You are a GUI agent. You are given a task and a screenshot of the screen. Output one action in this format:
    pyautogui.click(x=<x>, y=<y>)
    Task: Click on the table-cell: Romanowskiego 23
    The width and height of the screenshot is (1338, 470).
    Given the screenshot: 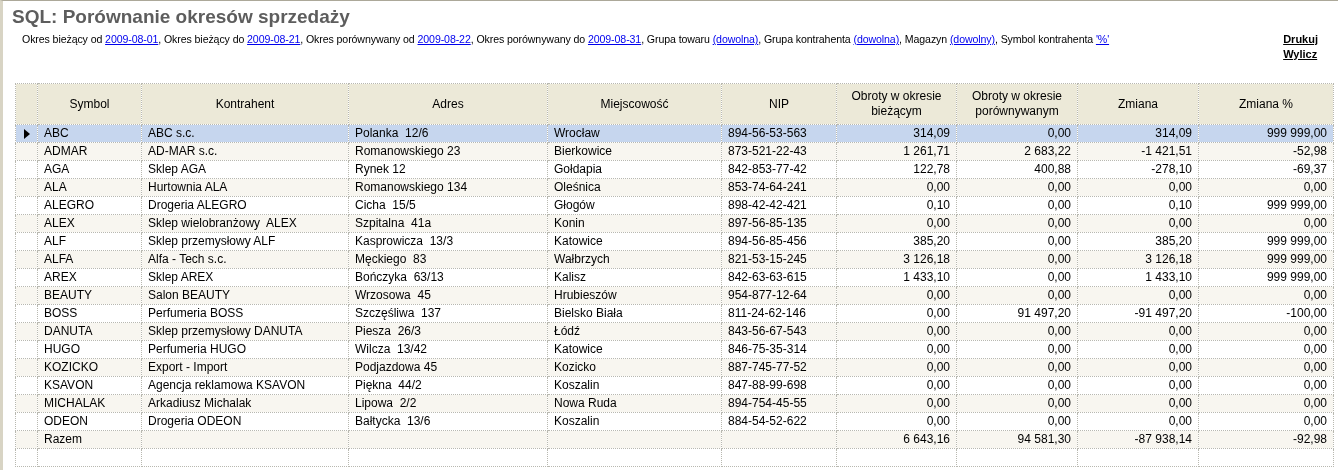 What is the action you would take?
    pyautogui.click(x=448, y=151)
    